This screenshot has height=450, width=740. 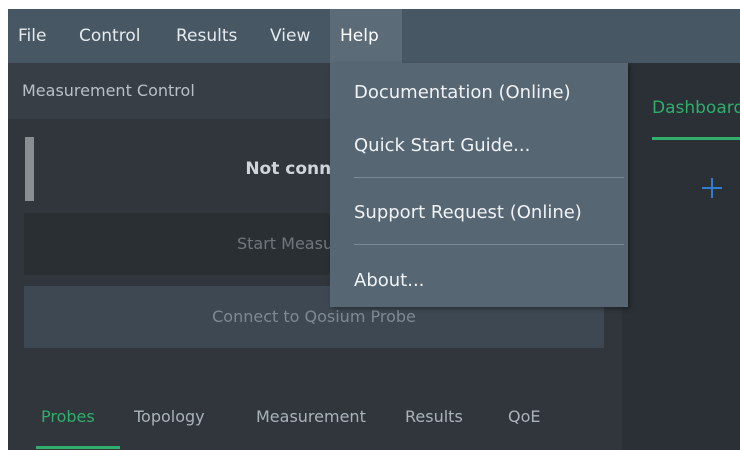 What do you see at coordinates (109, 36) in the screenshot?
I see `menu-control: Control` at bounding box center [109, 36].